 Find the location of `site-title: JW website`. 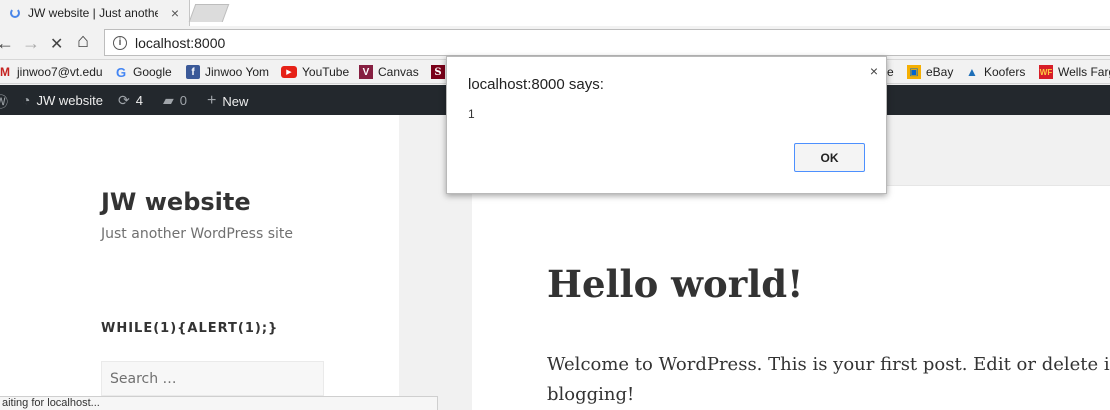

site-title: JW website is located at coordinates (176, 202).